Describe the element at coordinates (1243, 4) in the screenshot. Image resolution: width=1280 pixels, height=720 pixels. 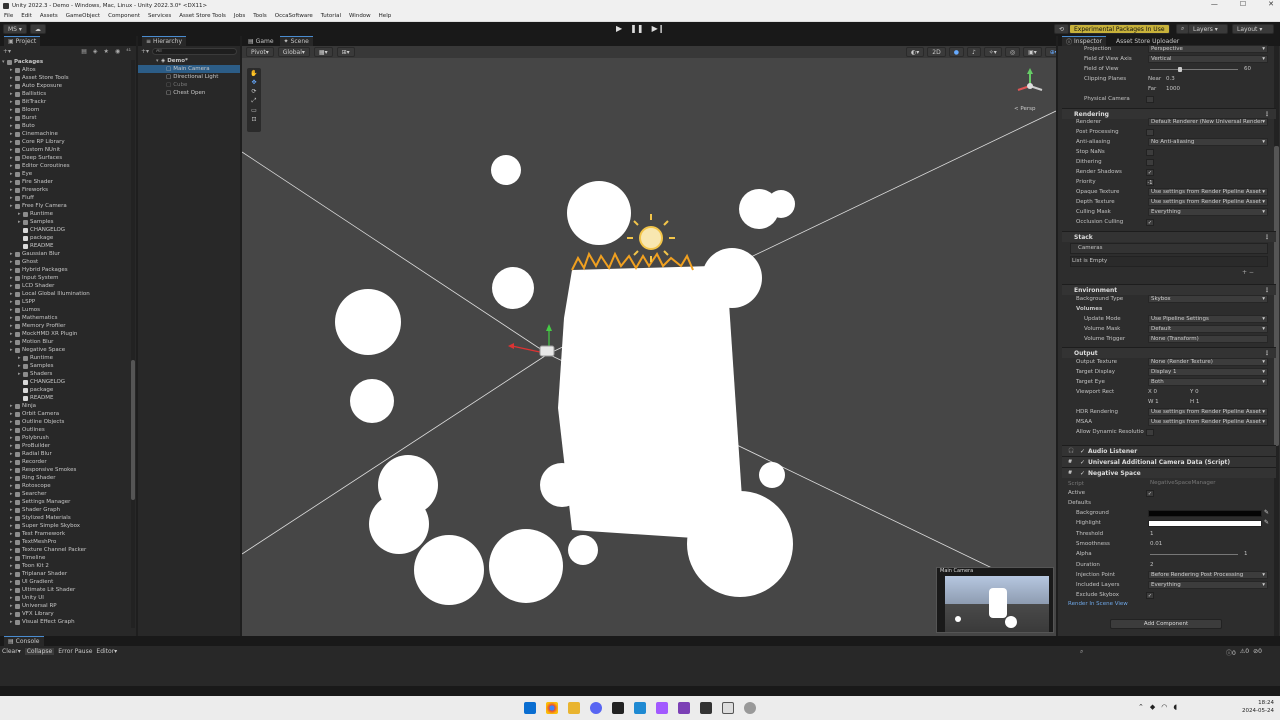
I see `maximize-icon: ☐` at that location.